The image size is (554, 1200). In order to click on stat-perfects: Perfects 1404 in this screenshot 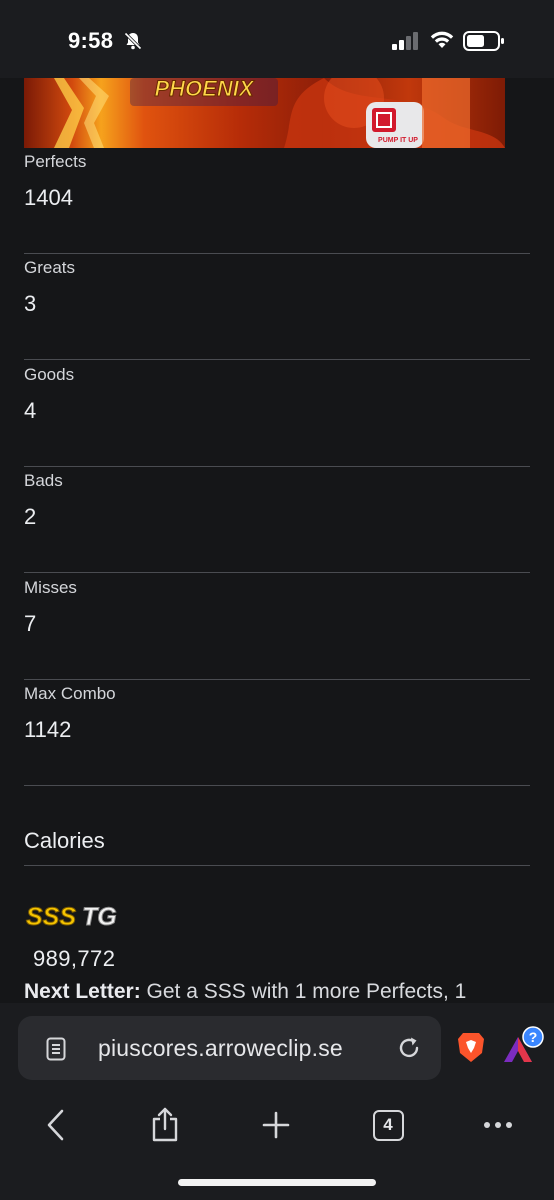, I will do `click(277, 201)`.